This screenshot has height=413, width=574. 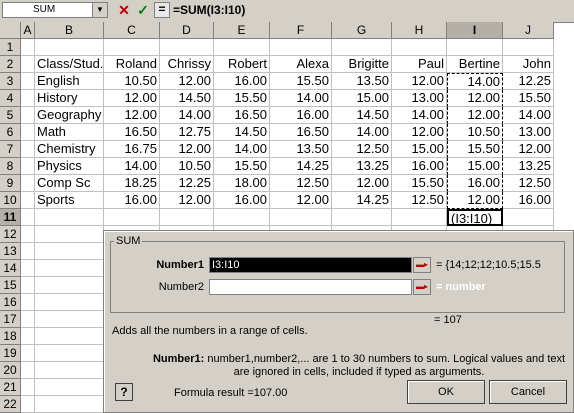 What do you see at coordinates (10, 47) in the screenshot?
I see `row-header-1: 1` at bounding box center [10, 47].